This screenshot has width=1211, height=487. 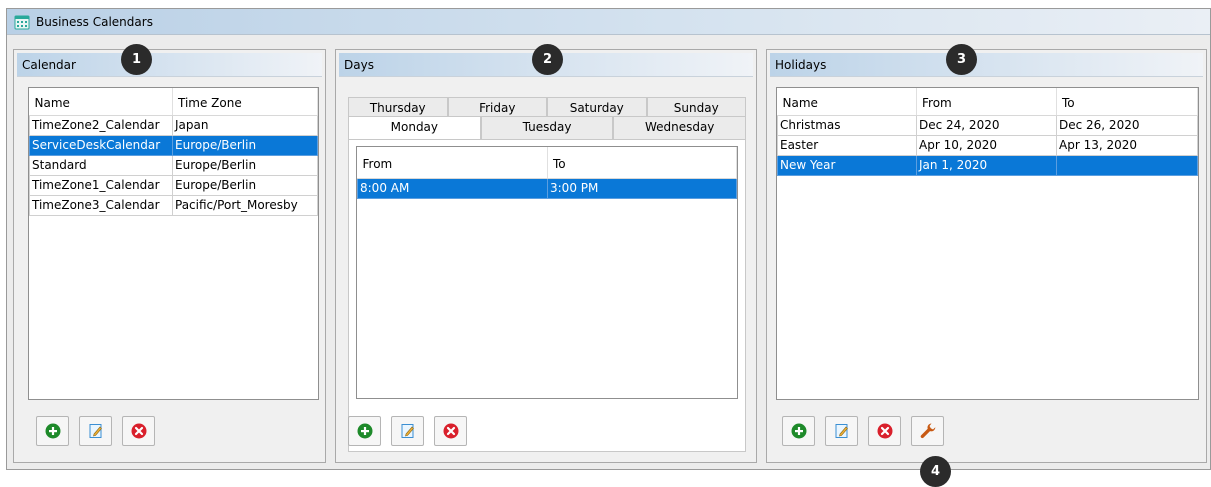 What do you see at coordinates (986, 65) in the screenshot?
I see `holidays-panel-header: Holidays` at bounding box center [986, 65].